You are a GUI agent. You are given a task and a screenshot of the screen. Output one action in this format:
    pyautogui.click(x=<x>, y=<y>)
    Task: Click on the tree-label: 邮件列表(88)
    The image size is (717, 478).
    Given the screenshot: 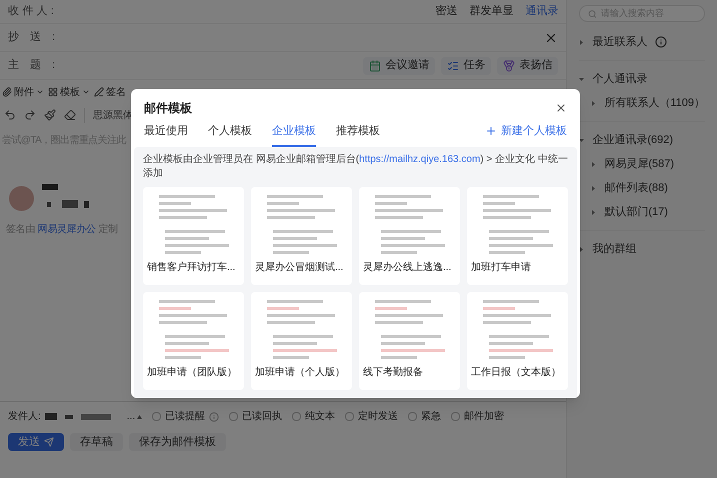 What is the action you would take?
    pyautogui.click(x=636, y=188)
    